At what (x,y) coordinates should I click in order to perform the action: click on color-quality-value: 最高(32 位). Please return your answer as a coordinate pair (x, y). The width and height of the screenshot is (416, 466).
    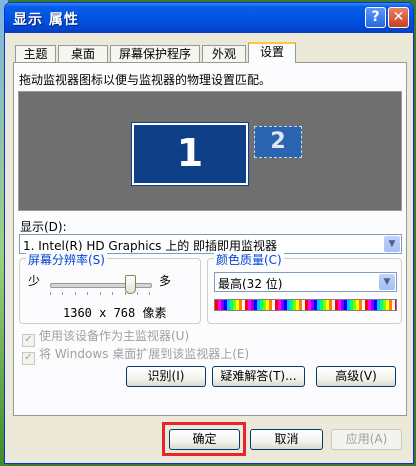
    Looking at the image, I should click on (250, 284).